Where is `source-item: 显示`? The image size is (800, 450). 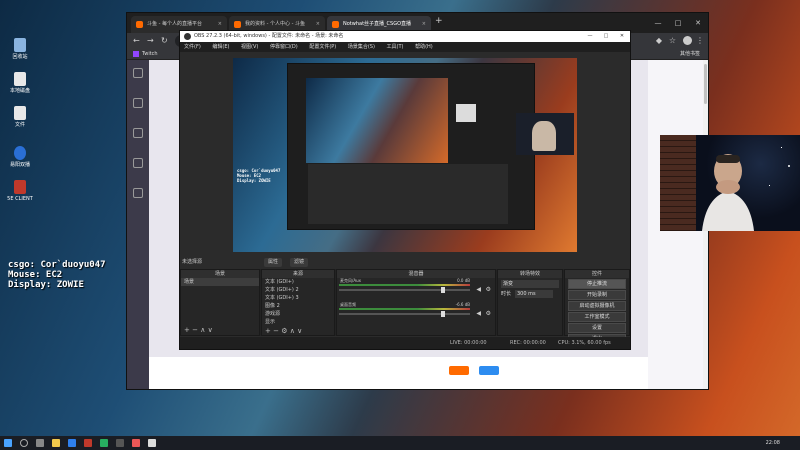 source-item: 显示 is located at coordinates (298, 322).